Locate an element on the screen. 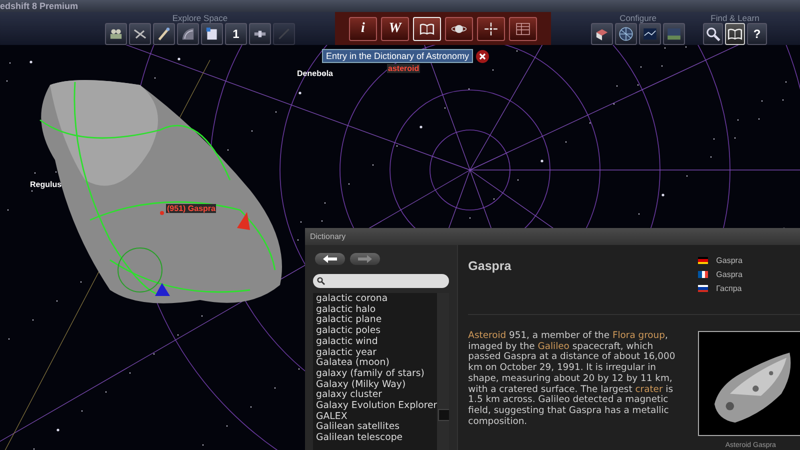 This screenshot has height=450, width=800. link: crater is located at coordinates (649, 389).